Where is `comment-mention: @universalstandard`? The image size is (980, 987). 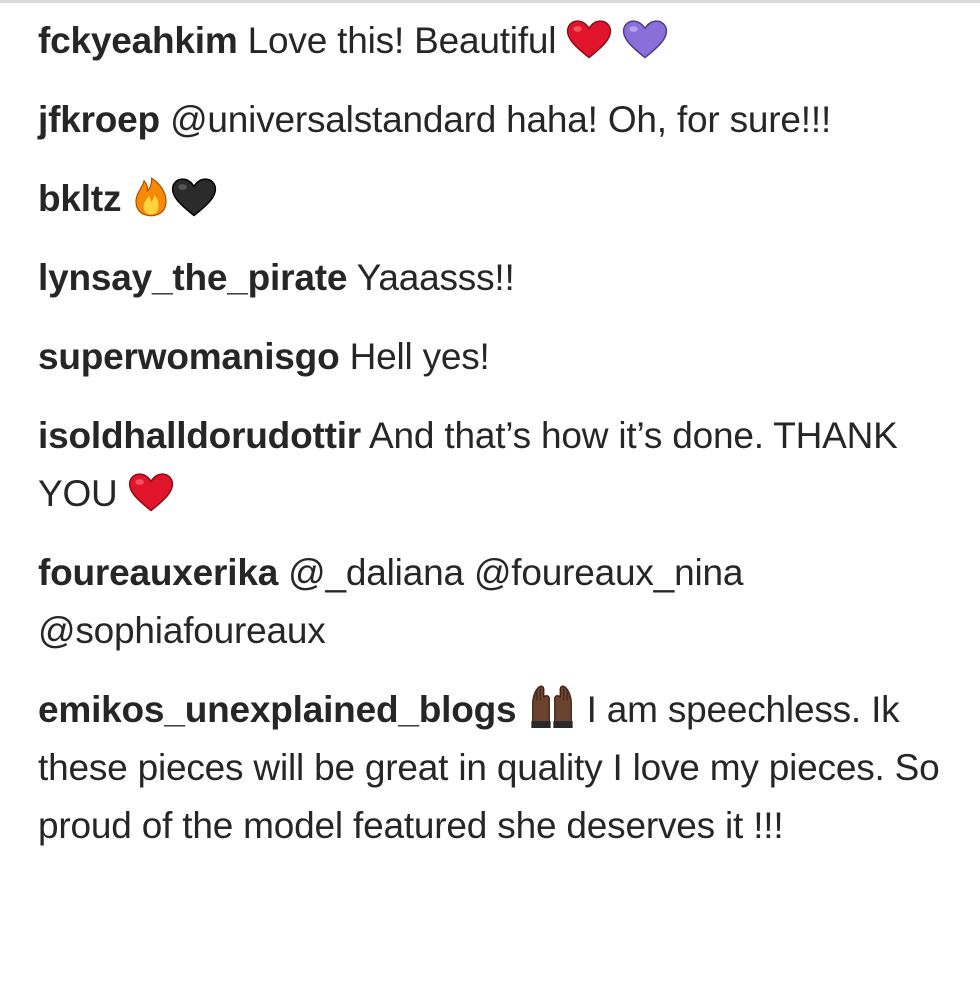 comment-mention: @universalstandard is located at coordinates (333, 119).